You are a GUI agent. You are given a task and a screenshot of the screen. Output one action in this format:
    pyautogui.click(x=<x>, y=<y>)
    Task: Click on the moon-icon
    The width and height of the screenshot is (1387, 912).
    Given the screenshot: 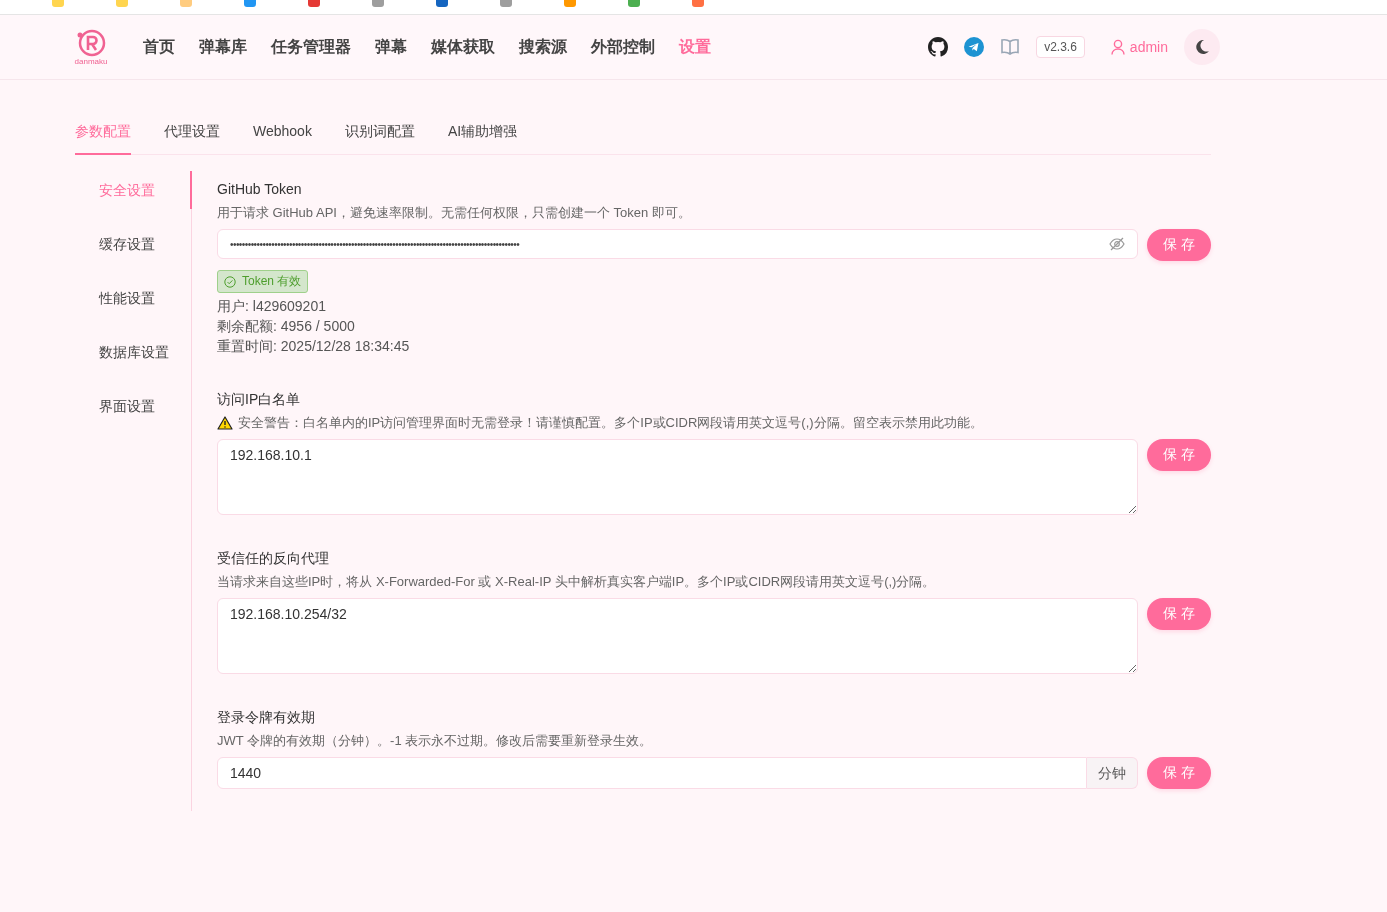 What is the action you would take?
    pyautogui.click(x=1202, y=47)
    